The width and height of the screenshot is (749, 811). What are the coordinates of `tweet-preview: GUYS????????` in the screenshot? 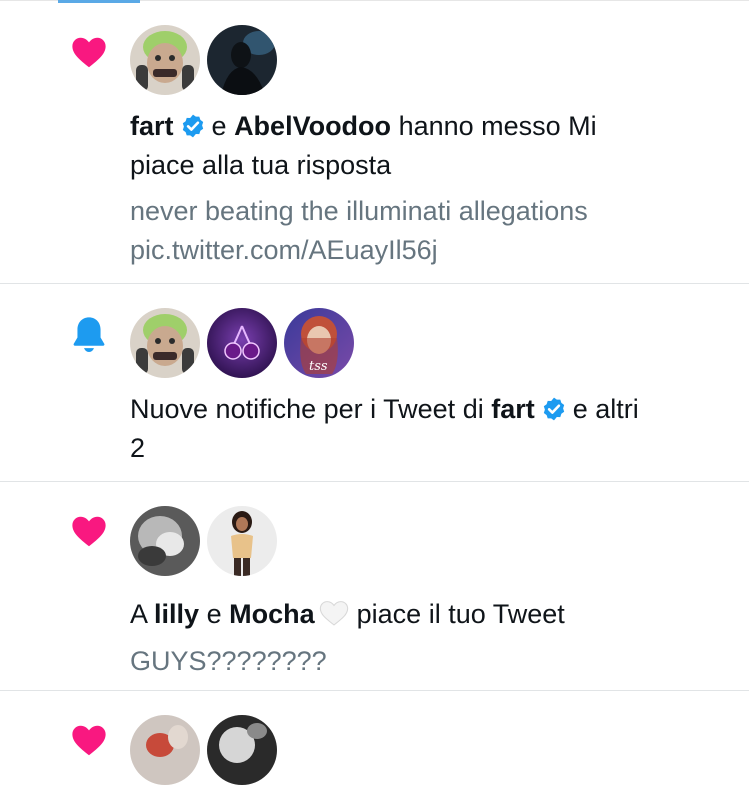 It's located at (430, 661).